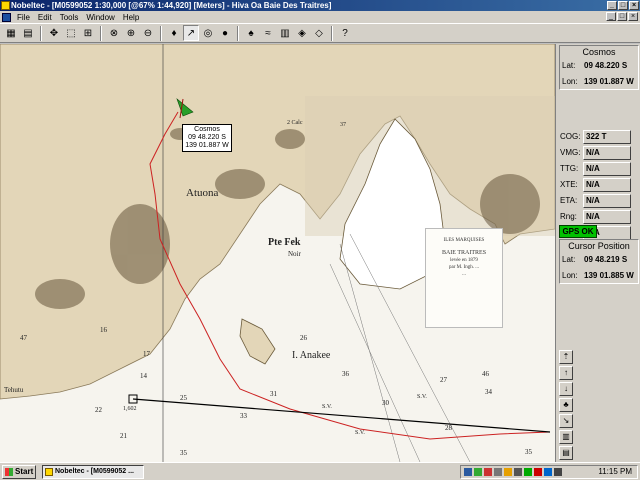 The height and width of the screenshot is (480, 640). I want to click on info-icon: ◇, so click(319, 33).